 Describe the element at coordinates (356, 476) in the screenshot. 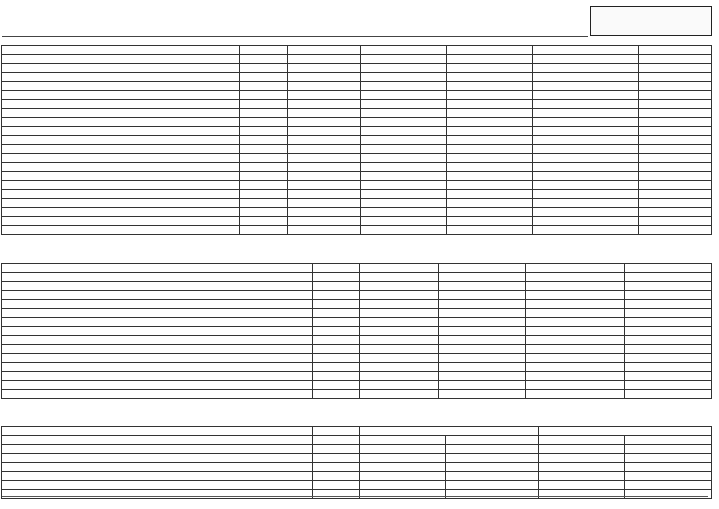

I see `lower-row` at that location.